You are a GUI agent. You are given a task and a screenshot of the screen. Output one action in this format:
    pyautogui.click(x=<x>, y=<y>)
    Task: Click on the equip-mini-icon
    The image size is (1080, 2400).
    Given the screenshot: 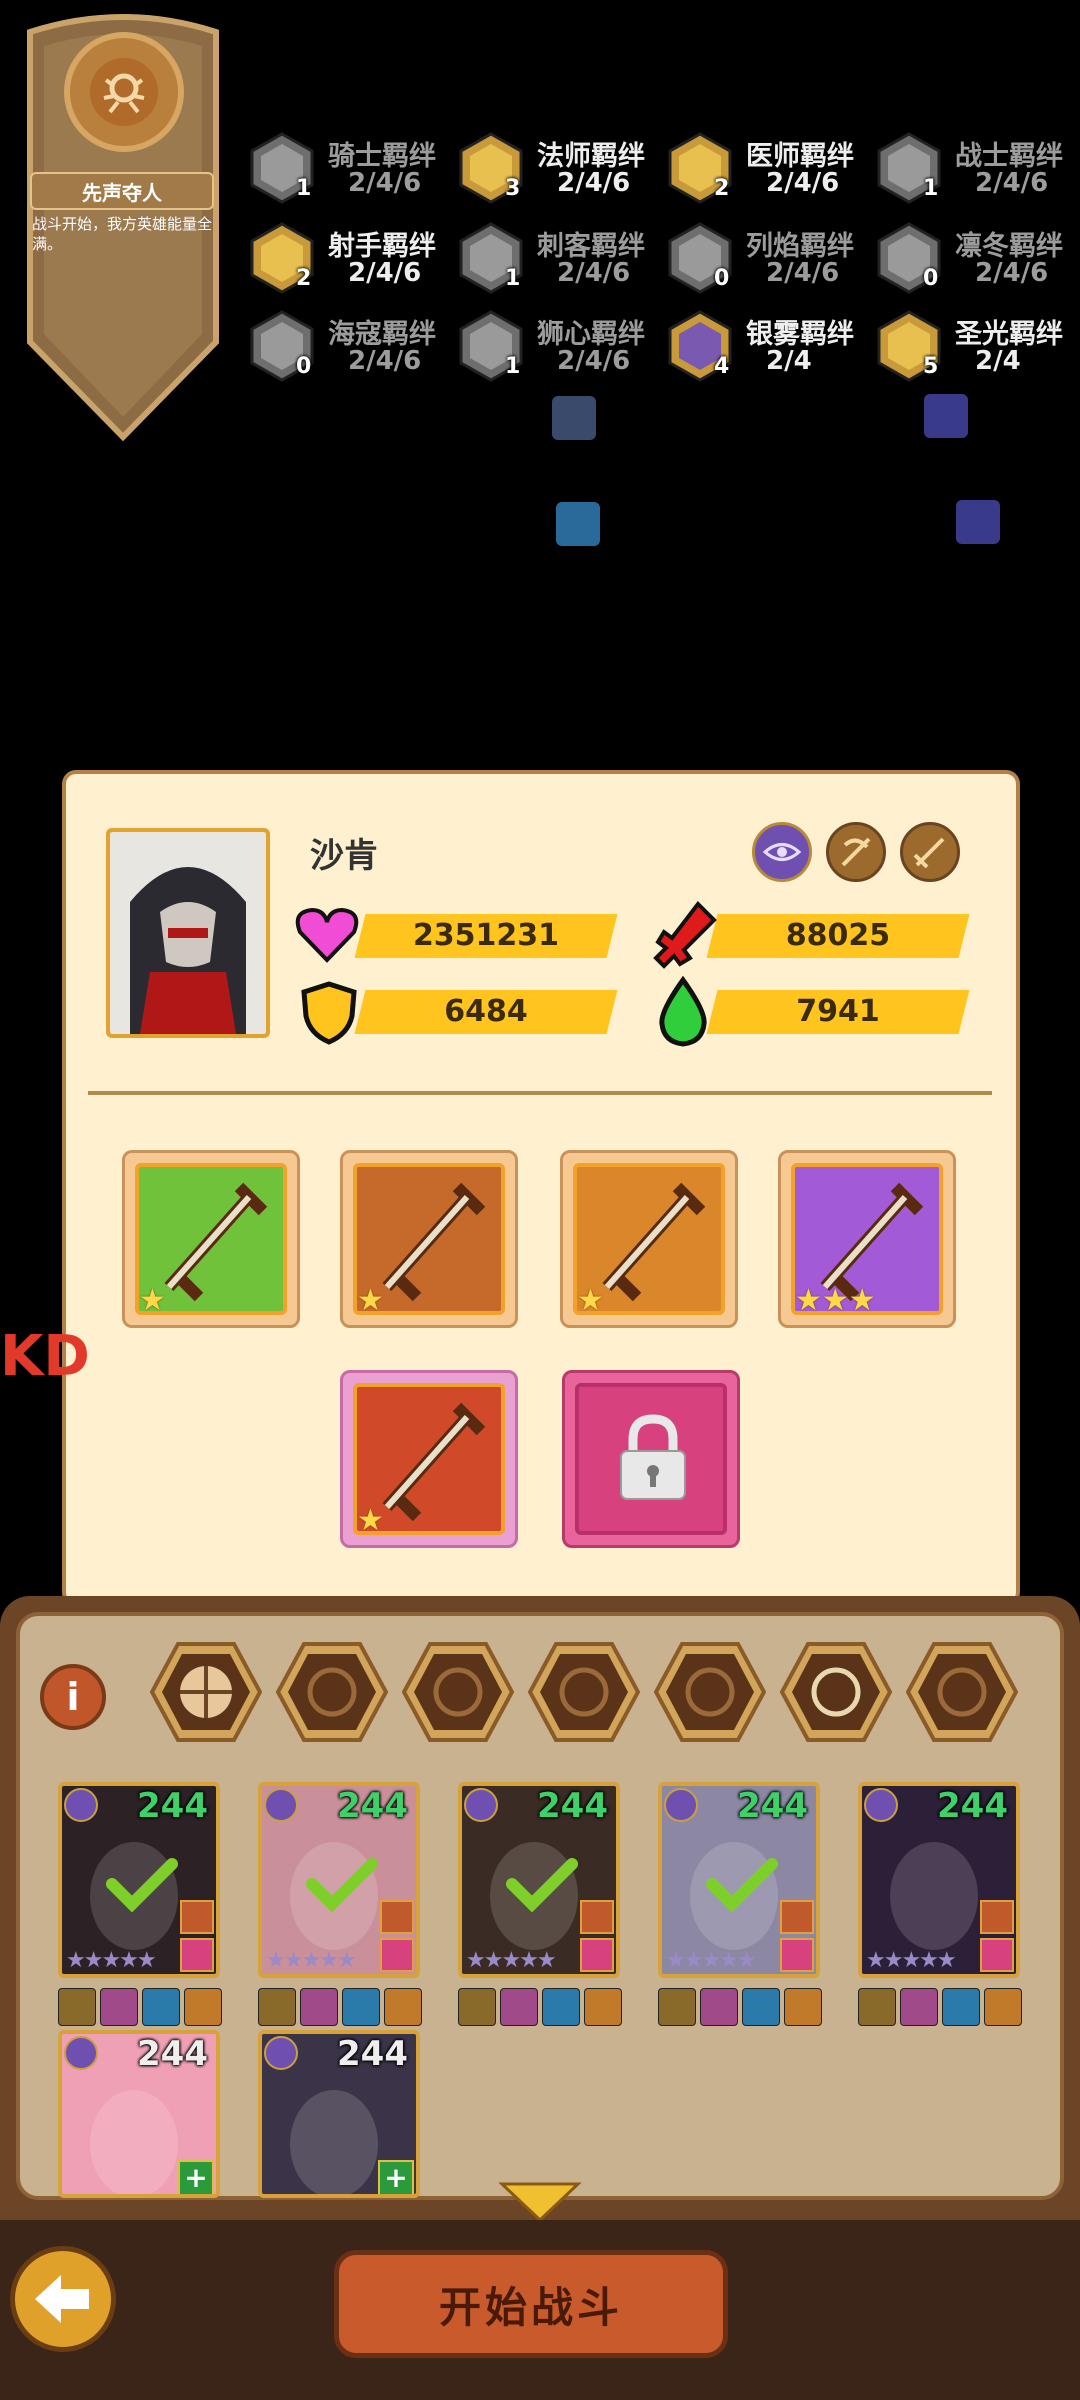 What is the action you would take?
    pyautogui.click(x=597, y=1917)
    